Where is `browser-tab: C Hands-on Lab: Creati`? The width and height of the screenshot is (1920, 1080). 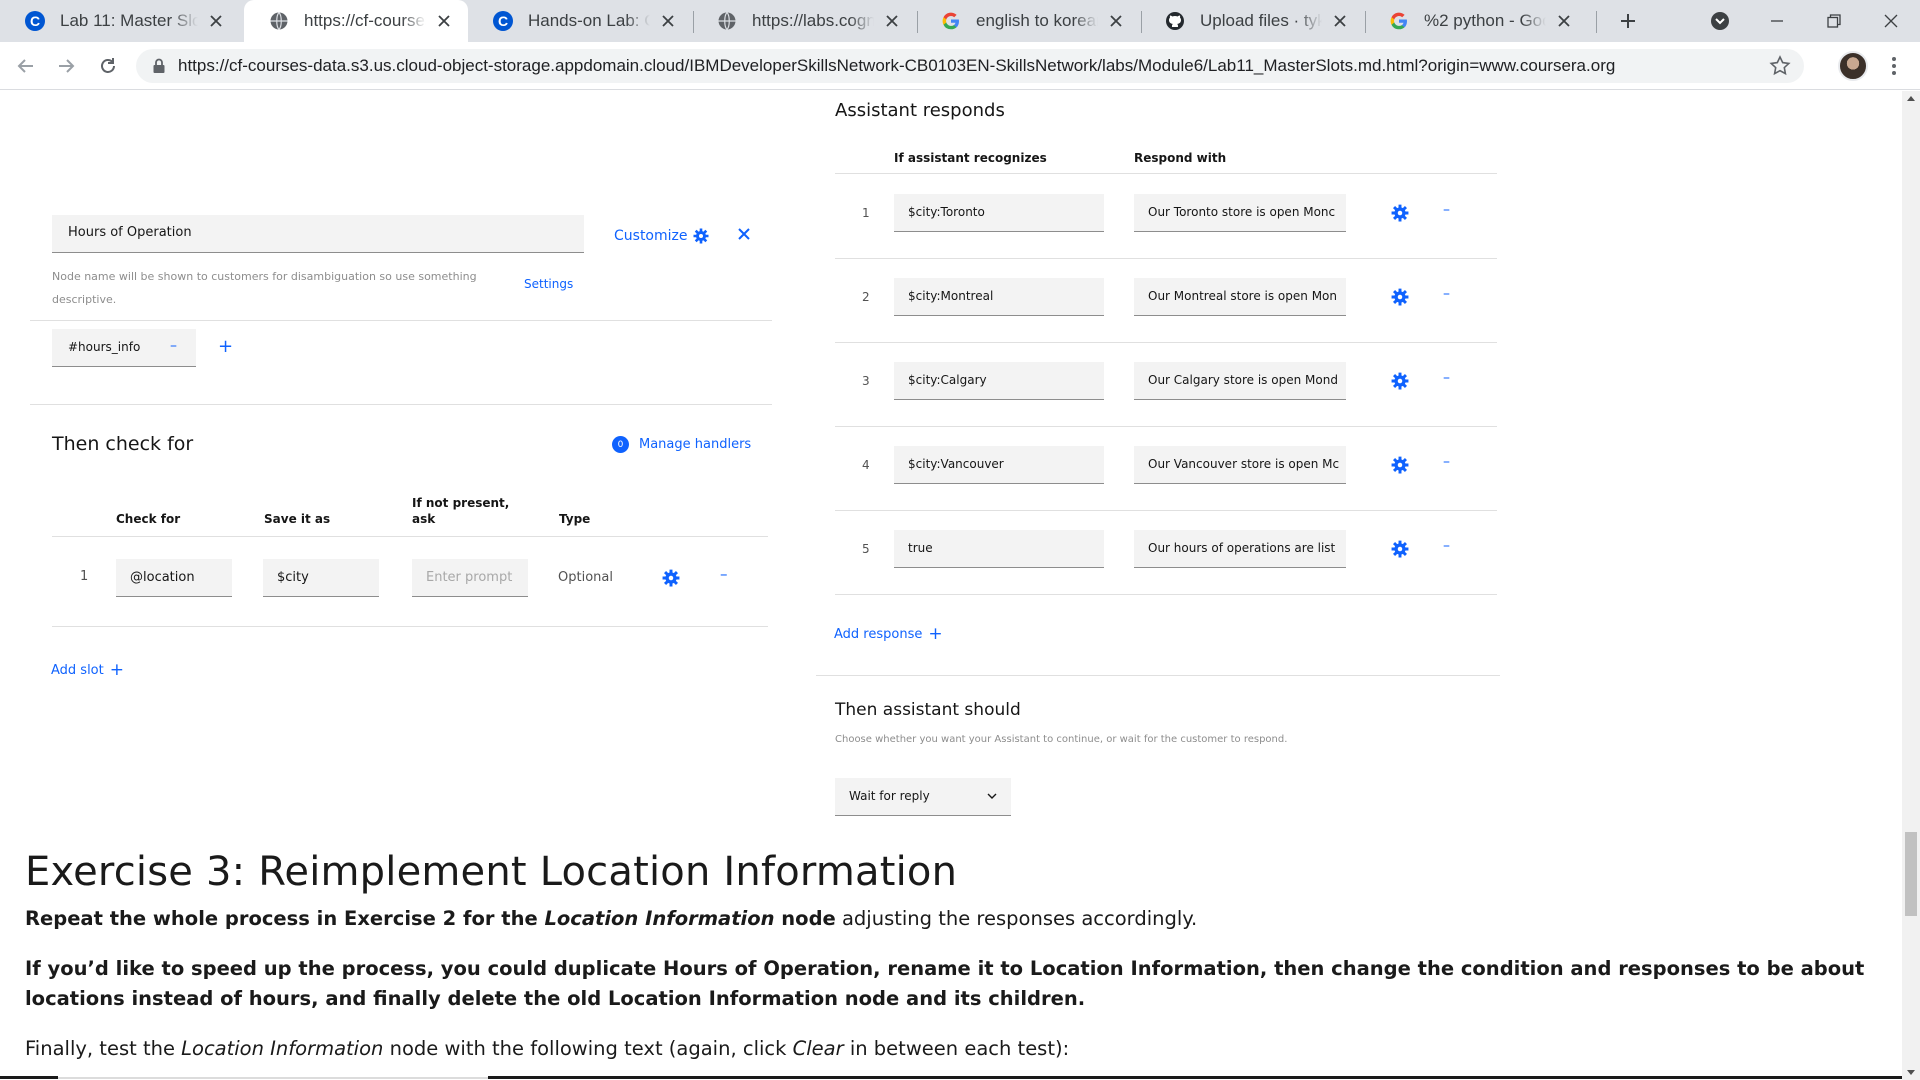
browser-tab: C Hands-on Lab: Creati is located at coordinates (580, 21).